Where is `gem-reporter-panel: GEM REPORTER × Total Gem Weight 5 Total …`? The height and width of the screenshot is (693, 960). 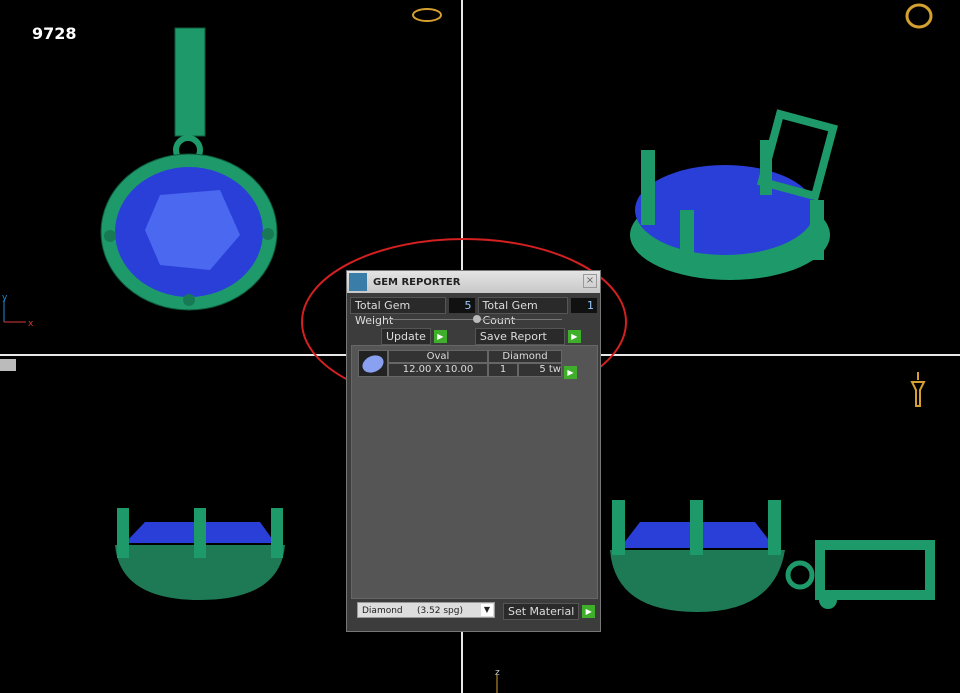
gem-reporter-panel: GEM REPORTER × Total Gem Weight 5 Total … is located at coordinates (473, 451).